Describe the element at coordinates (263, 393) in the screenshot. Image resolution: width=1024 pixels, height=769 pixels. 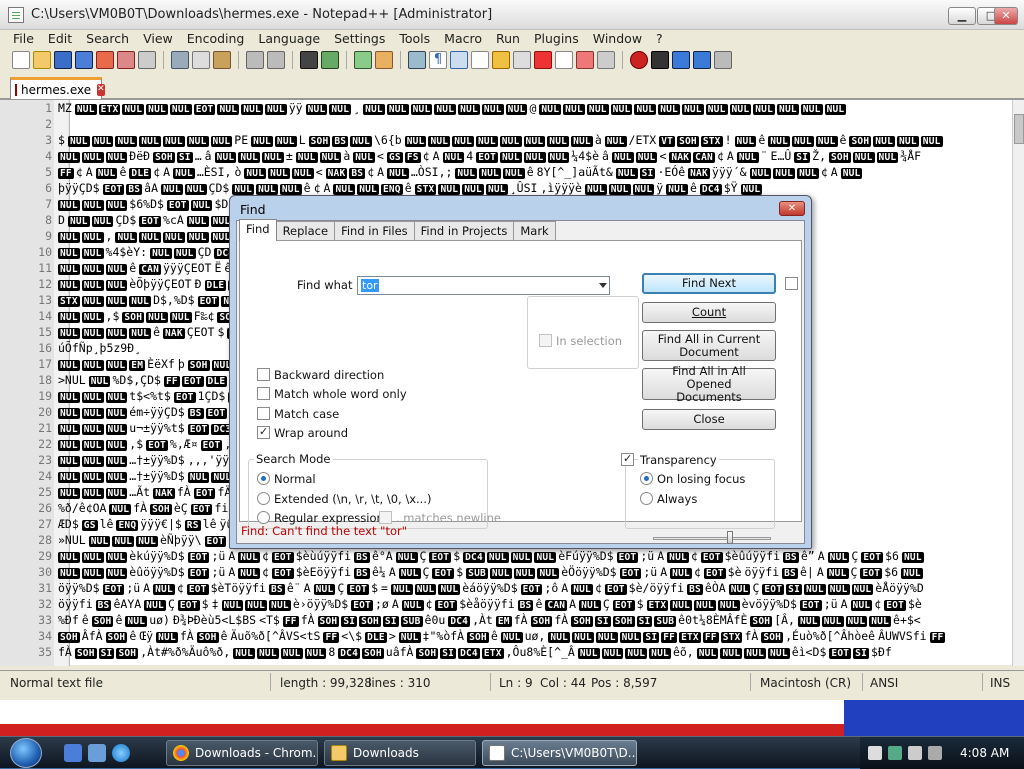
I see `match-whole-word-checkbox` at that location.